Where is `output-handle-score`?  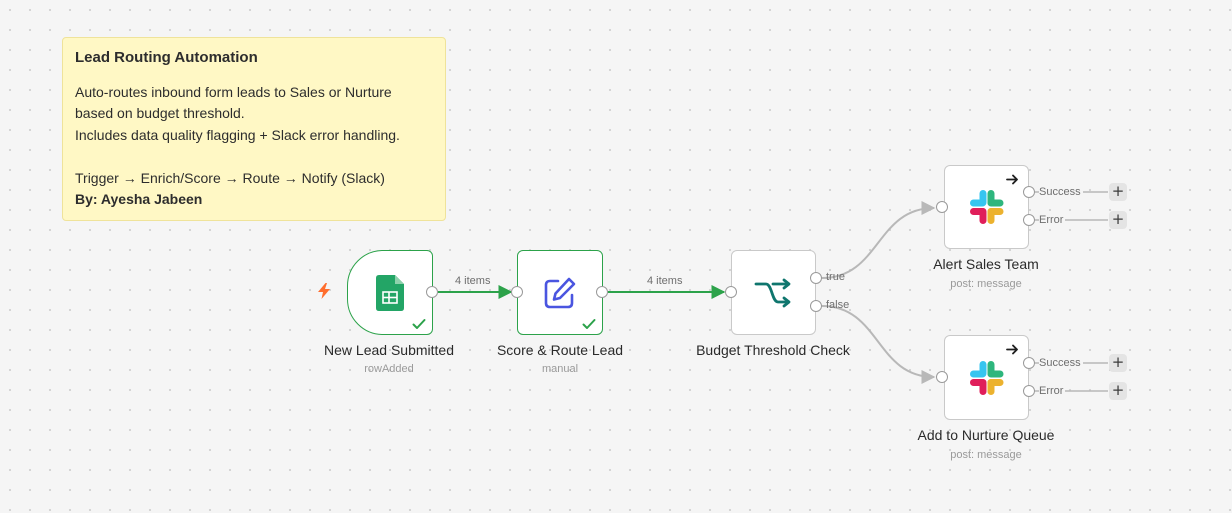
output-handle-score is located at coordinates (602, 292).